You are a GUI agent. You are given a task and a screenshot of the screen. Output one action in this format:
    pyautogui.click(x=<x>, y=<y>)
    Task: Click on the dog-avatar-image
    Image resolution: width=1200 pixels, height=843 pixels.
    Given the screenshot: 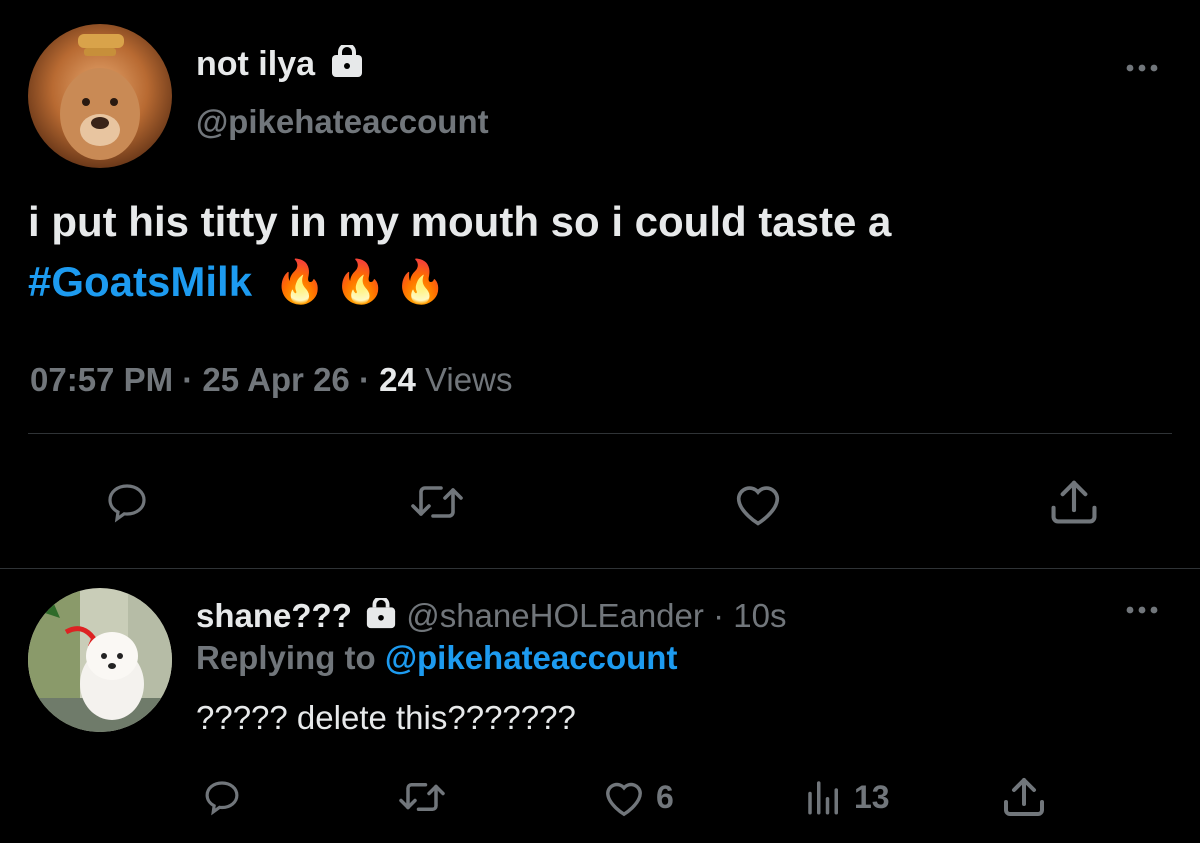 What is the action you would take?
    pyautogui.click(x=100, y=96)
    